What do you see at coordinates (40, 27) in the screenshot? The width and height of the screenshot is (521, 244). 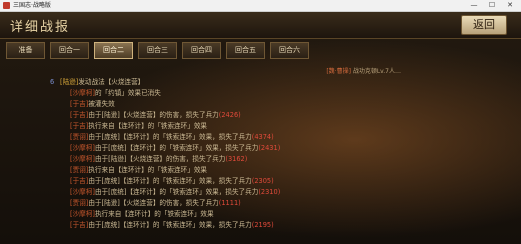 I see `page-title: 详细战报` at bounding box center [40, 27].